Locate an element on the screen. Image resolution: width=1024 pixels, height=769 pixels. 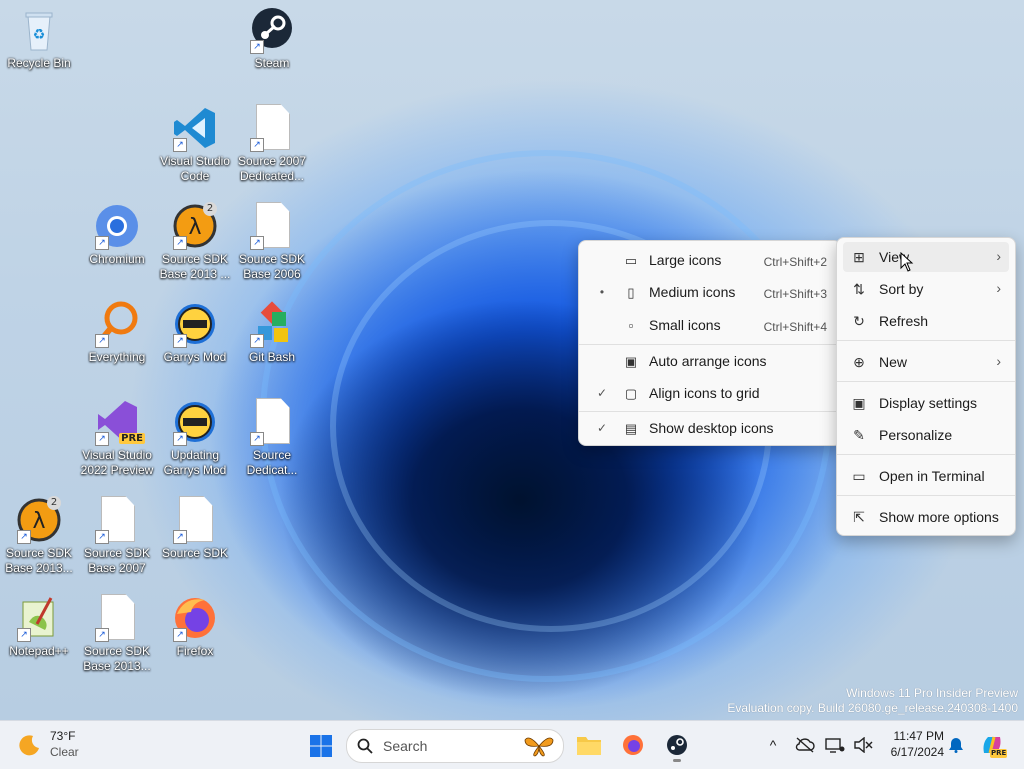
desktop-icon-visual-studio-2022-preview: PRE ↗ Visual Studio 2022 Preview is located at coordinates (117, 438).